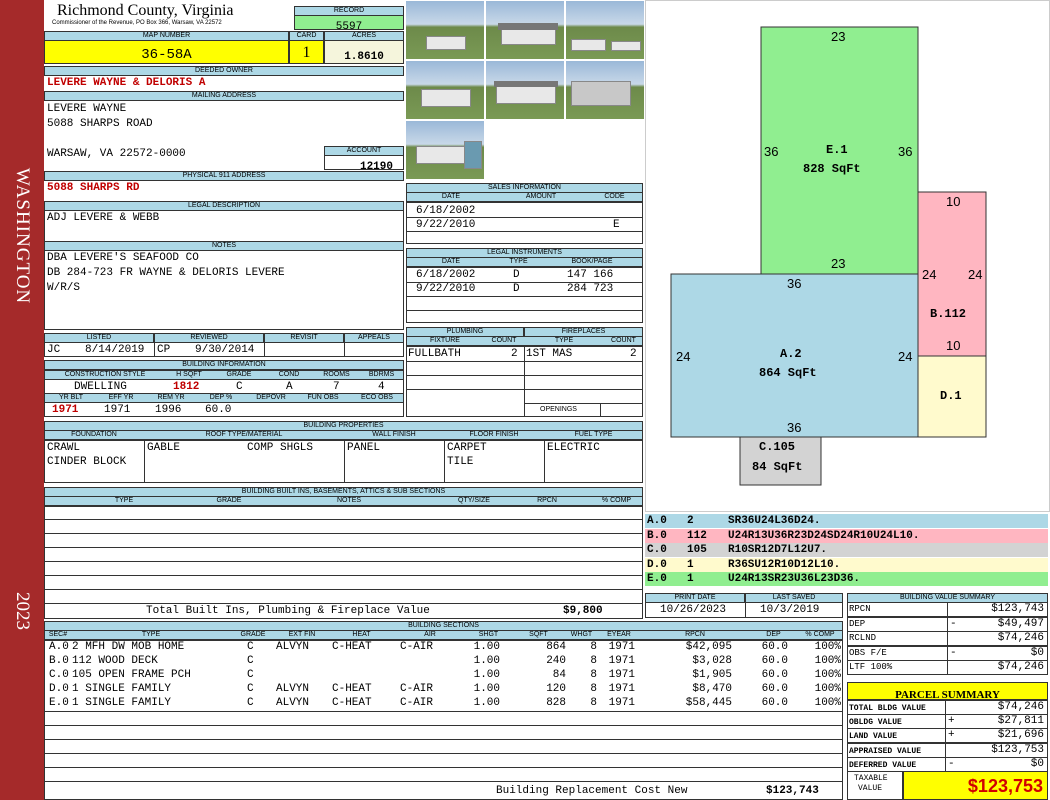  I want to click on section-cell: D.0, so click(59, 689).